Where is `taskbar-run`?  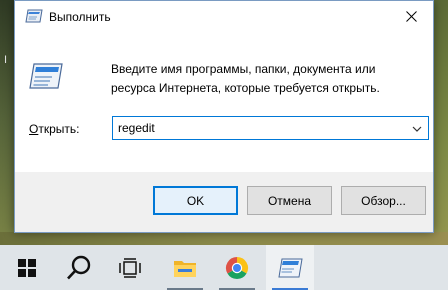
taskbar-run is located at coordinates (290, 267).